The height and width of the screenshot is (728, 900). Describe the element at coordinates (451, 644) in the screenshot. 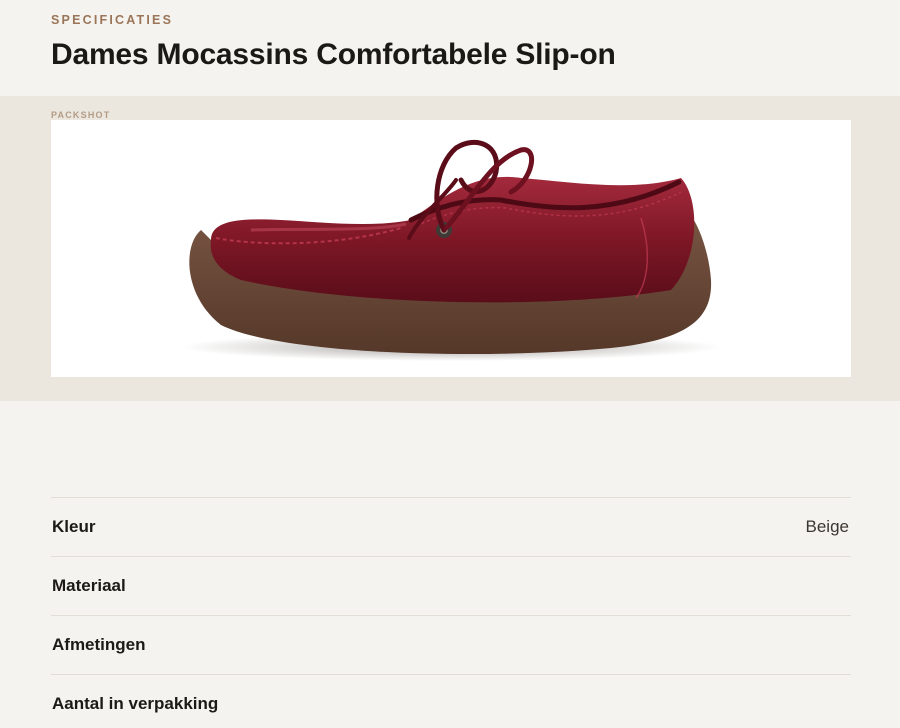

I see `spec-row-afmetingen: Afmetingen` at that location.